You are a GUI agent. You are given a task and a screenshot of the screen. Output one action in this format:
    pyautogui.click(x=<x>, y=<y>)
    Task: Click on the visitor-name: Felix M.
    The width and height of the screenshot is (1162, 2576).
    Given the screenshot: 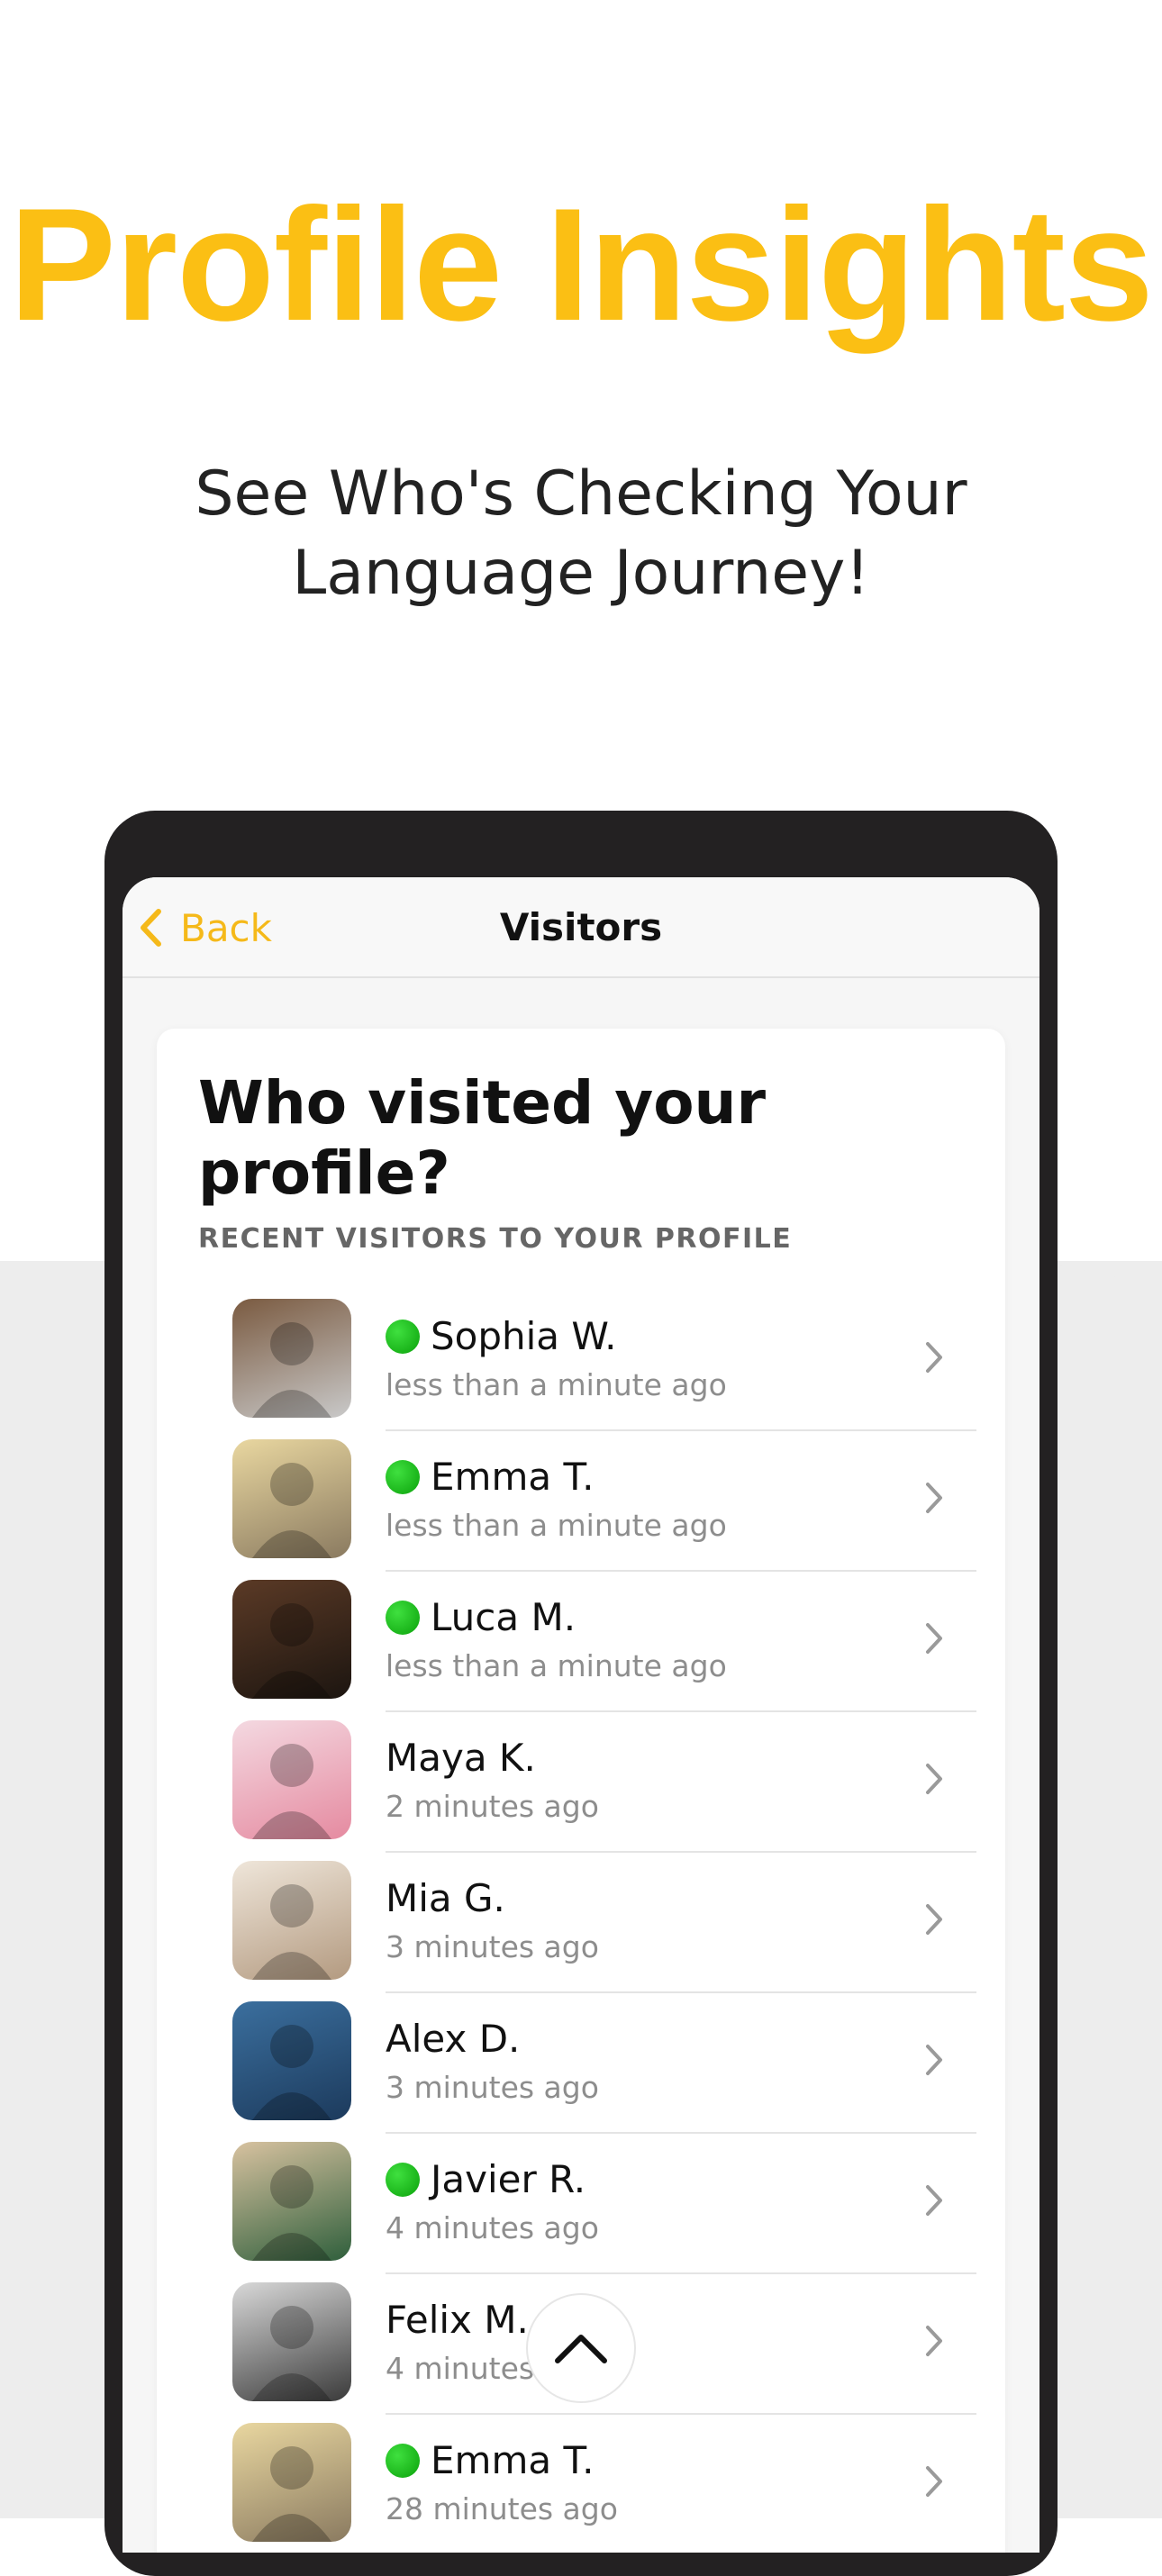 What is the action you would take?
    pyautogui.click(x=457, y=2320)
    